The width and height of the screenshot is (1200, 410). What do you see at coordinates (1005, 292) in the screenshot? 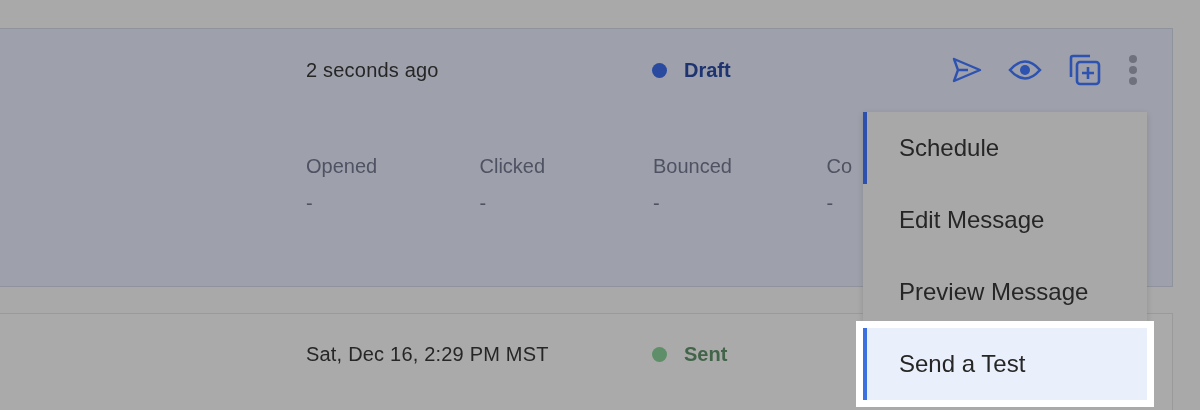
I see `menu-item: Preview Message` at bounding box center [1005, 292].